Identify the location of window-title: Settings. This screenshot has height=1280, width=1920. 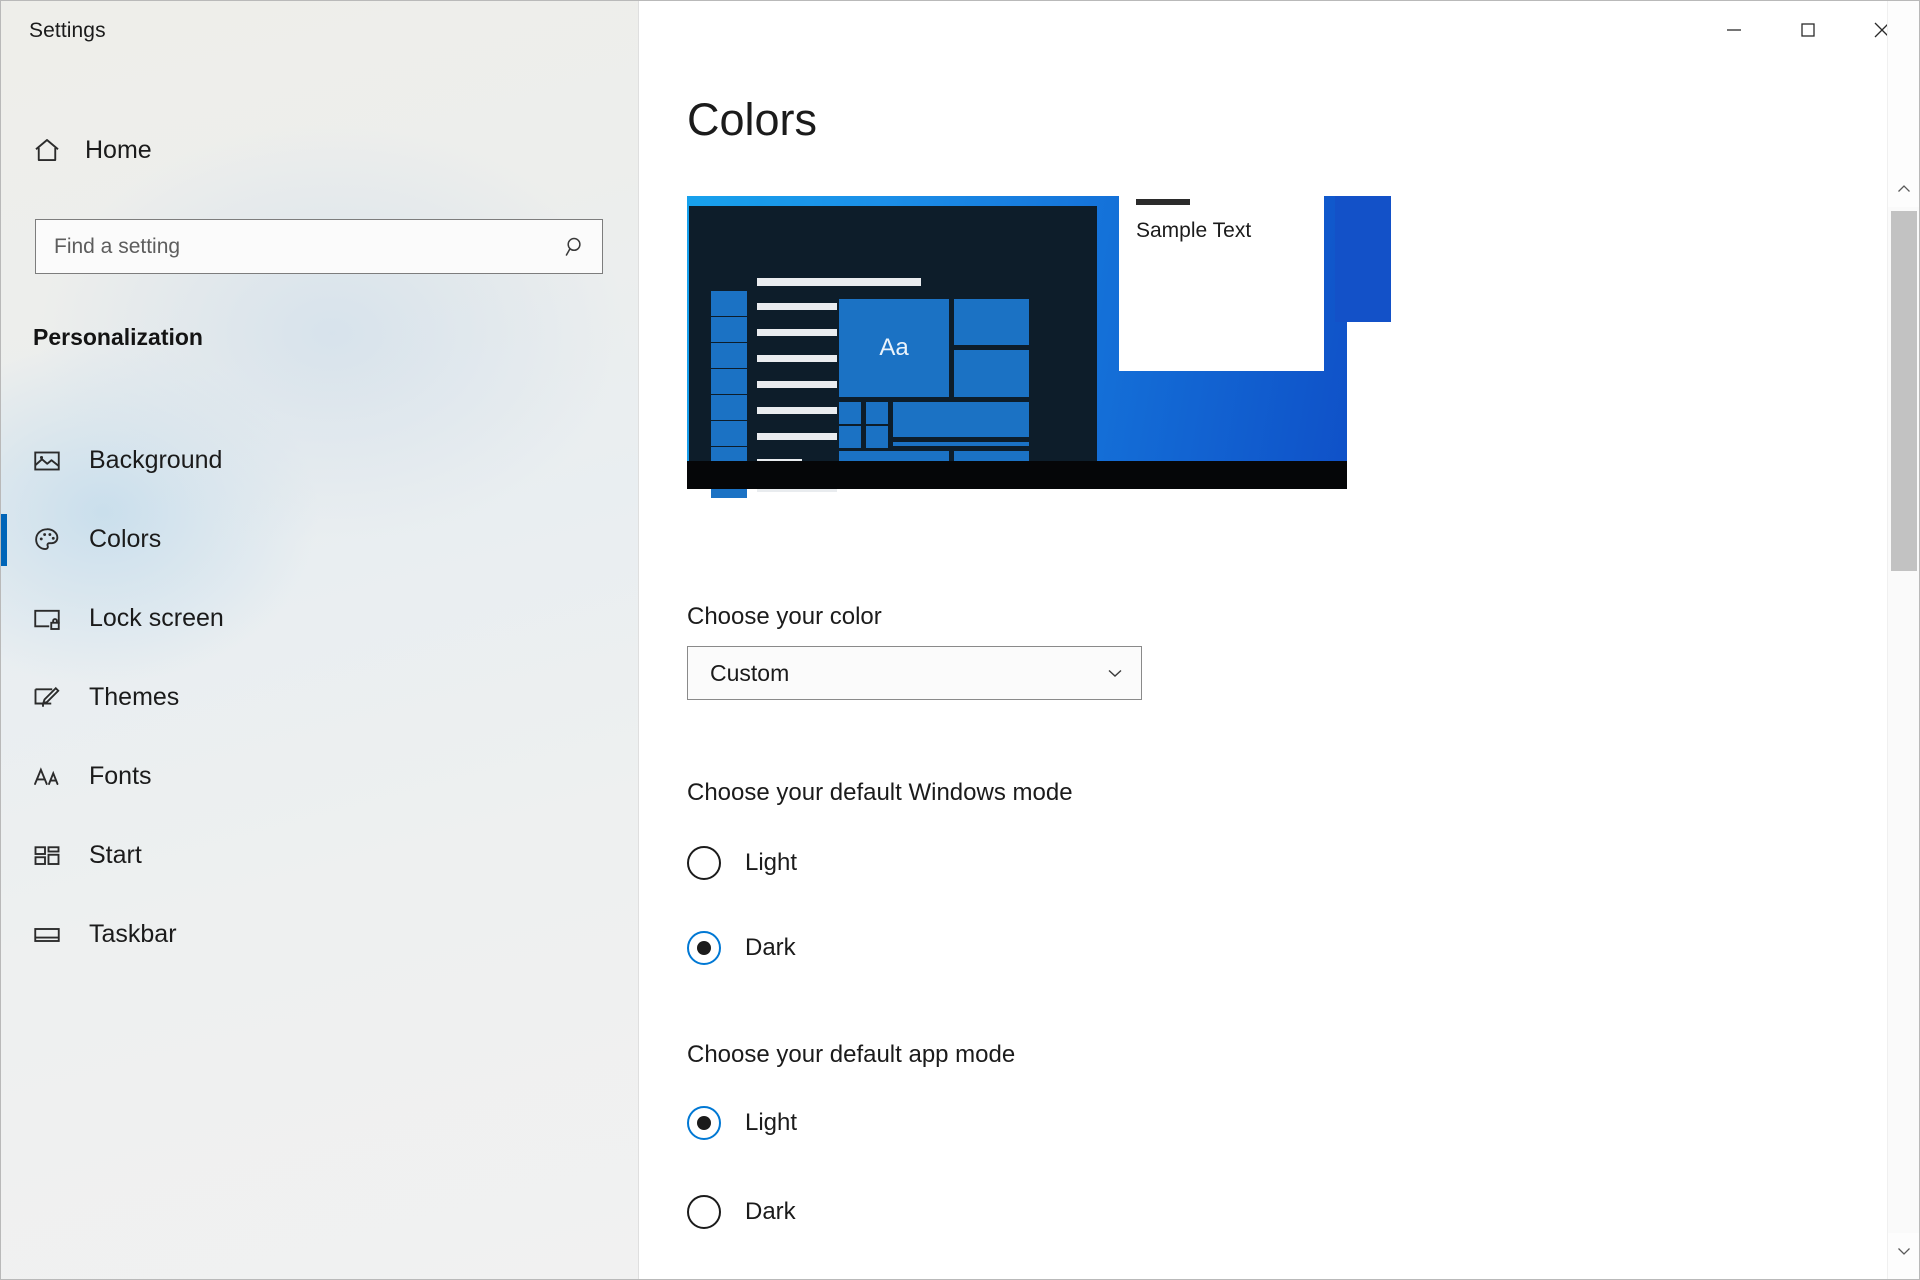
(67, 30).